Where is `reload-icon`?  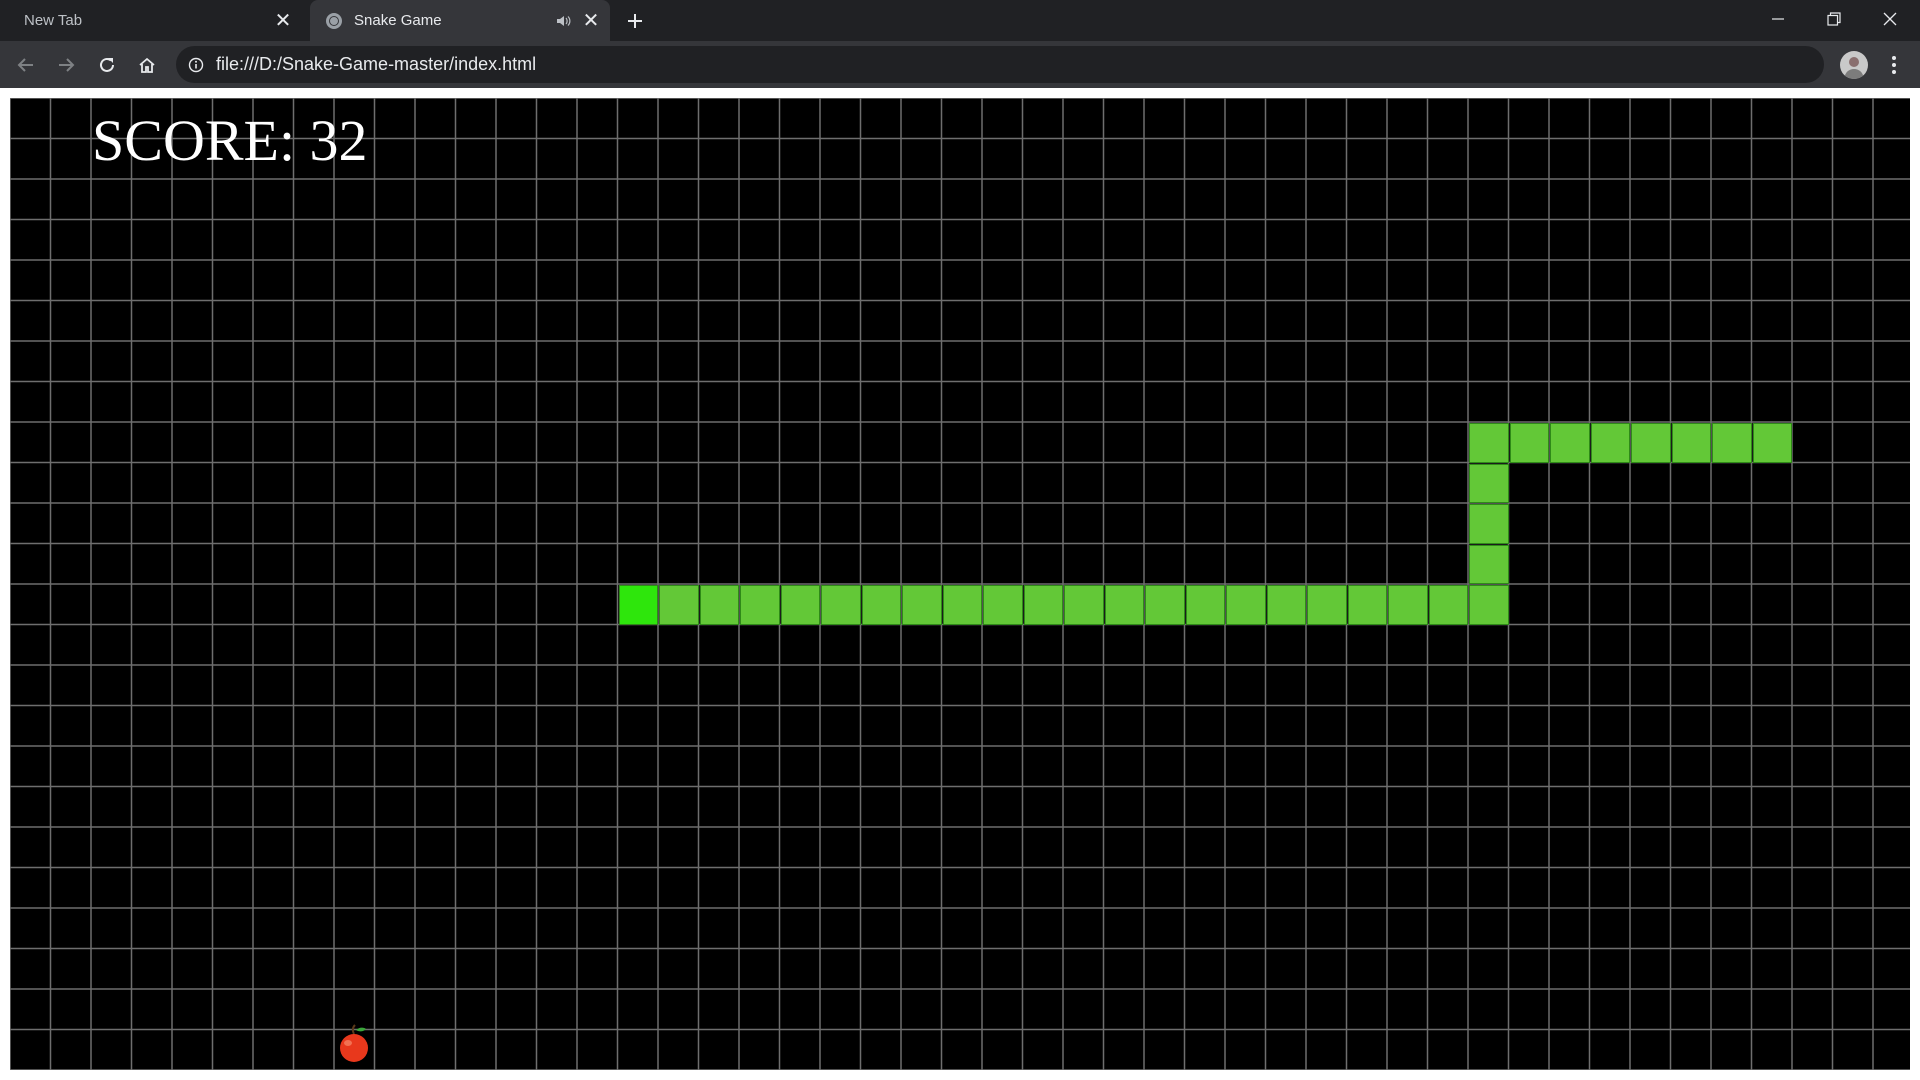 reload-icon is located at coordinates (107, 65).